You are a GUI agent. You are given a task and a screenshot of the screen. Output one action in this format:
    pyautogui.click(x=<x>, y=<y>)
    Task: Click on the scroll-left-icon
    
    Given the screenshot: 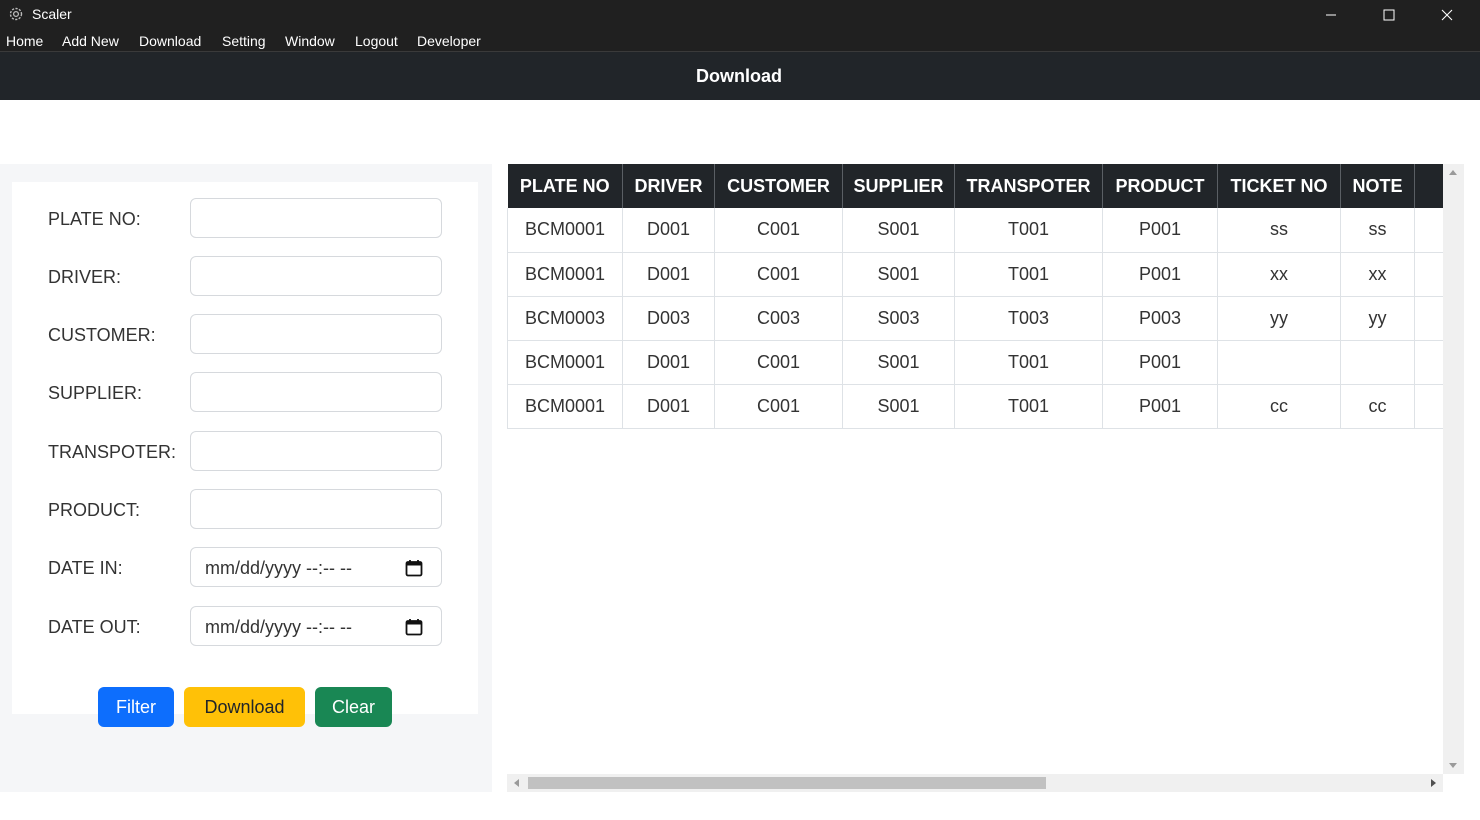 What is the action you would take?
    pyautogui.click(x=516, y=783)
    